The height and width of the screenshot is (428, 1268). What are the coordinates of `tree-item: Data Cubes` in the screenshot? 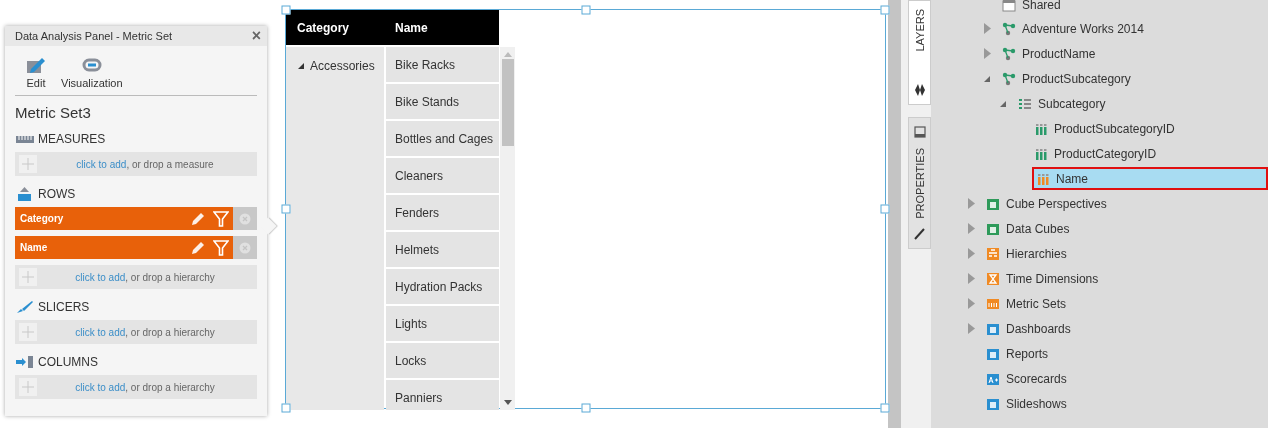 It's located at (1030, 228).